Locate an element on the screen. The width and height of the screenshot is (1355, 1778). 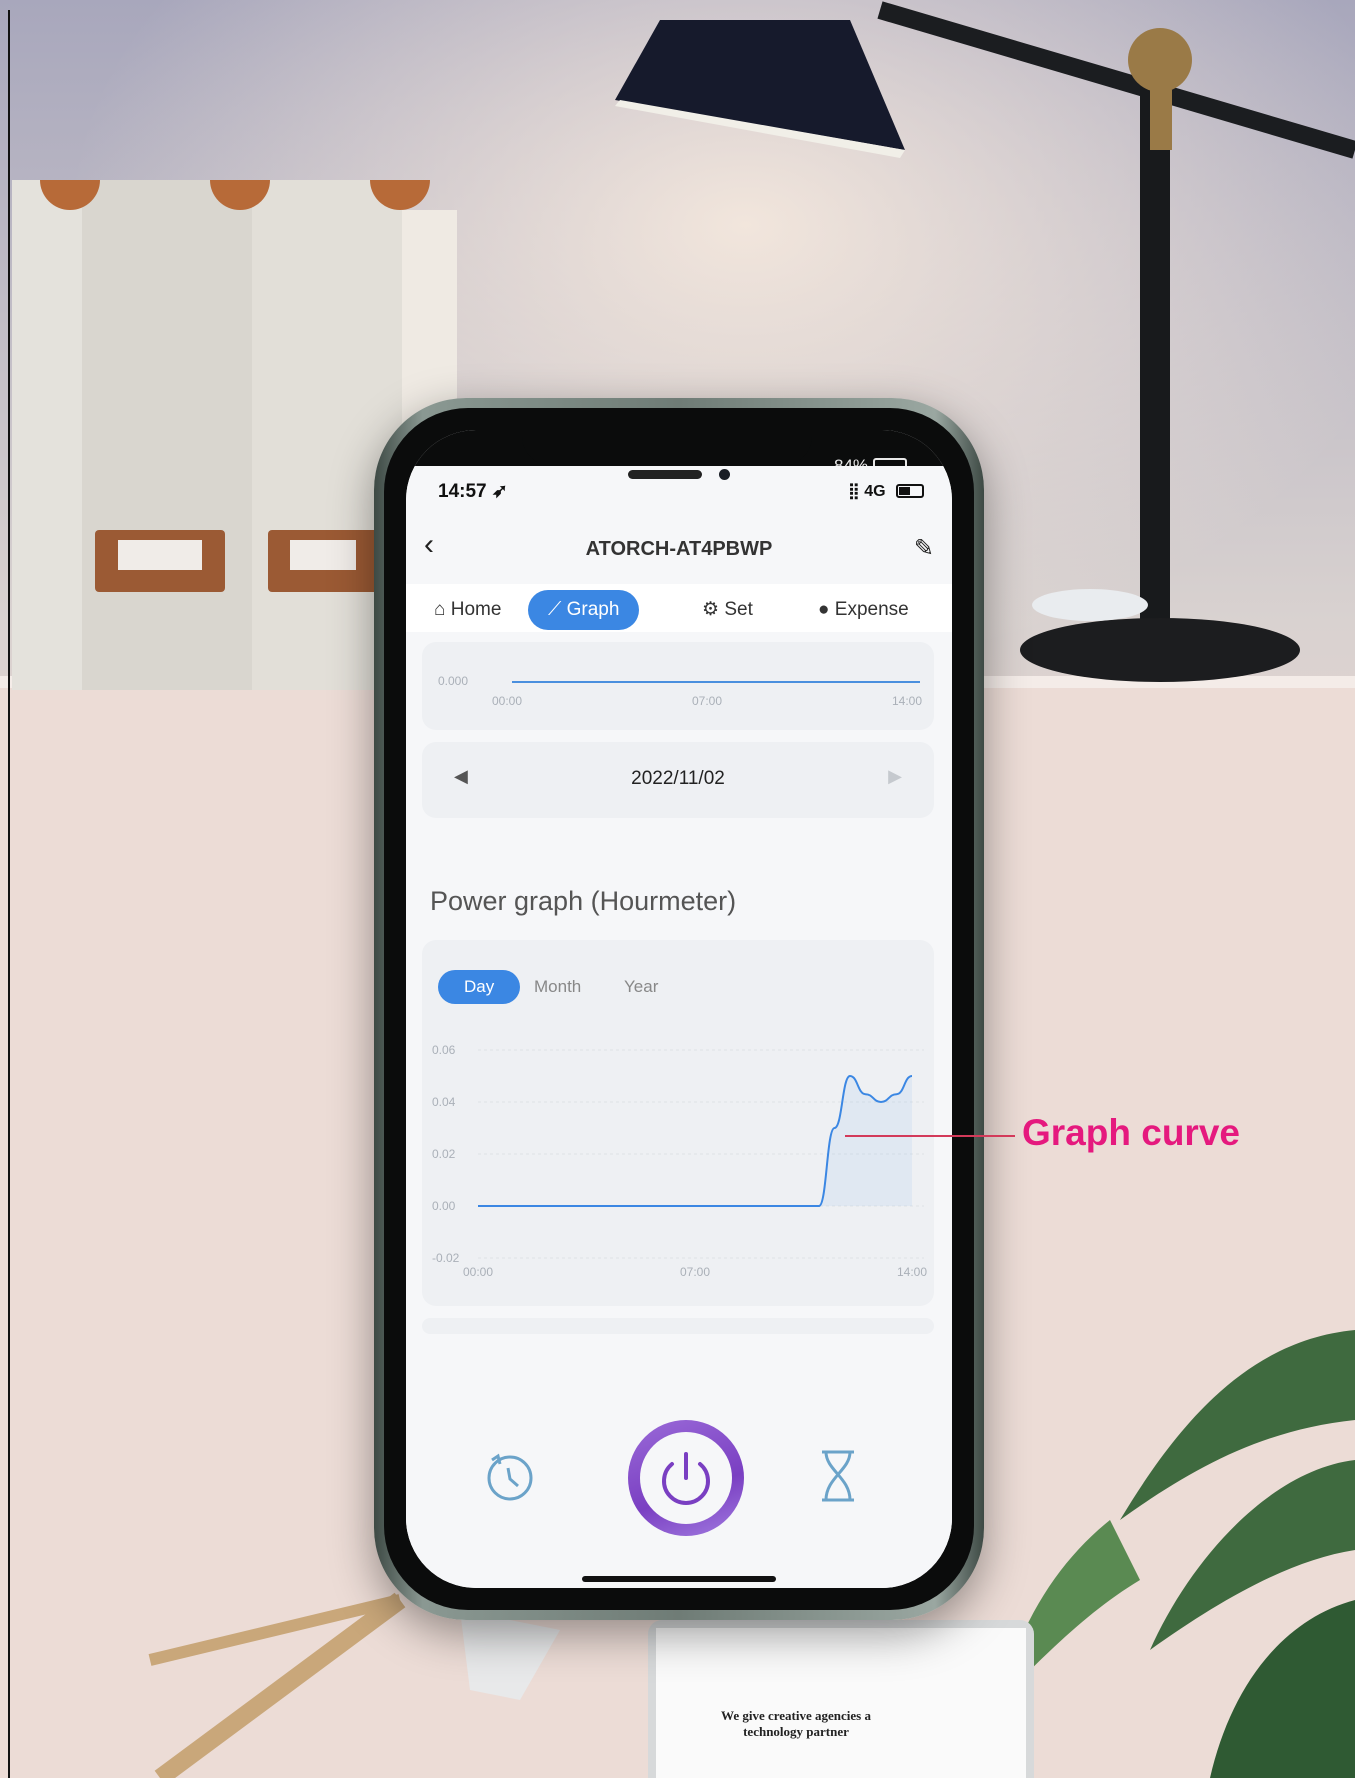
gear-icon: ⚙ is located at coordinates (711, 609).